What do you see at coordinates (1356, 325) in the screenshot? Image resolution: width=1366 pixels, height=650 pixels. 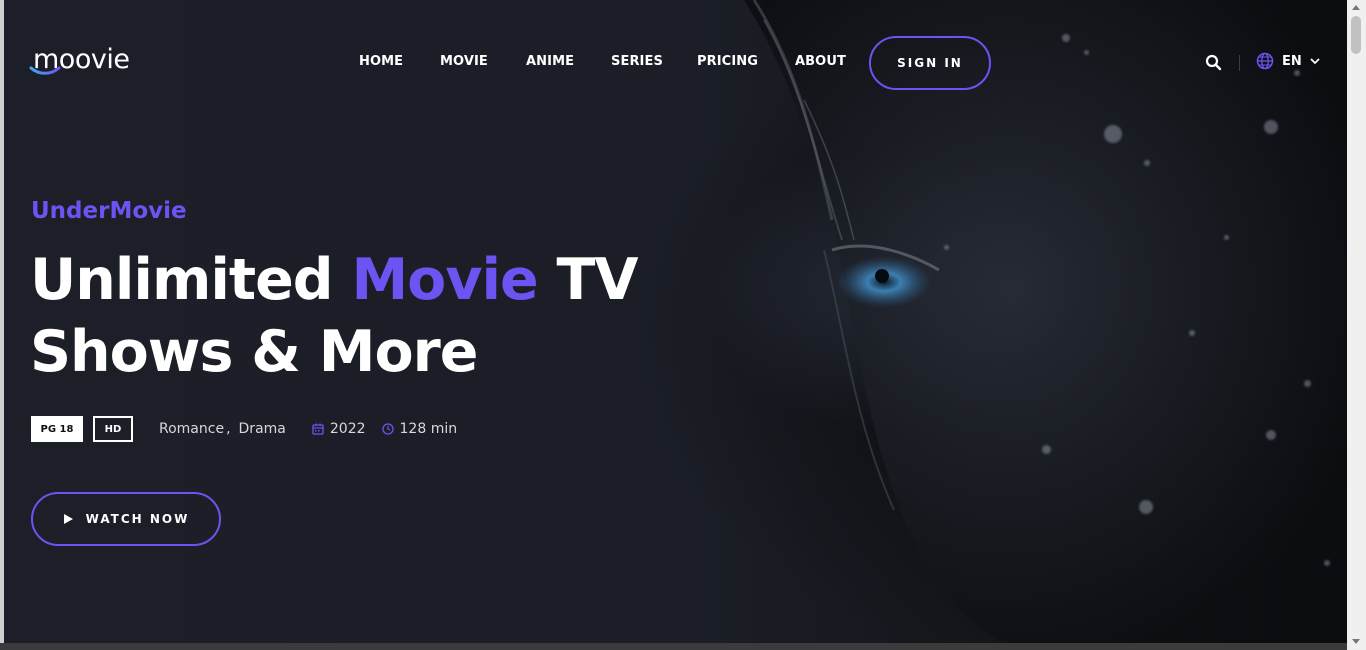 I see `vertical-scrollbar` at bounding box center [1356, 325].